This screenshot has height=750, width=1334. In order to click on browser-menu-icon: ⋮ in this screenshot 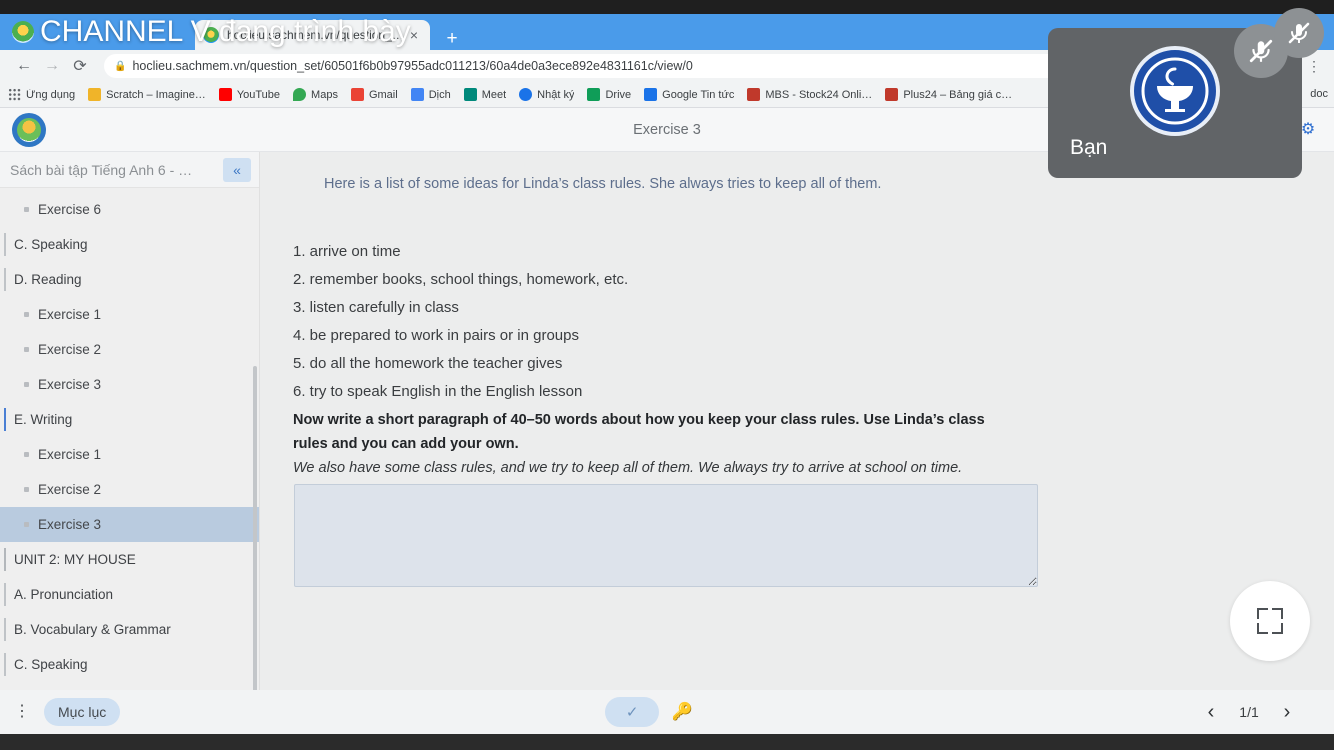, I will do `click(1314, 66)`.